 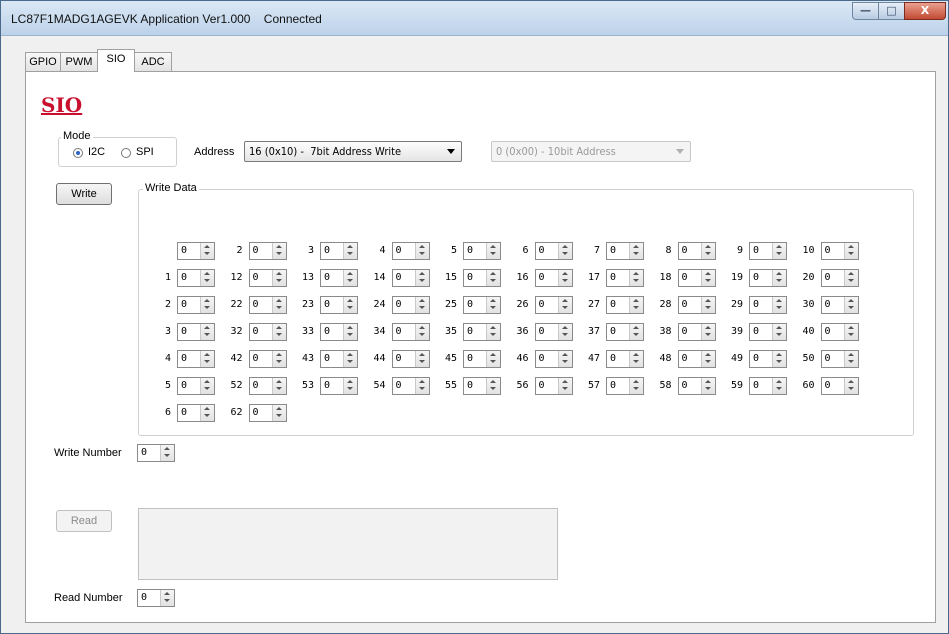 I want to click on tab-pwm: PWM, so click(x=79, y=61).